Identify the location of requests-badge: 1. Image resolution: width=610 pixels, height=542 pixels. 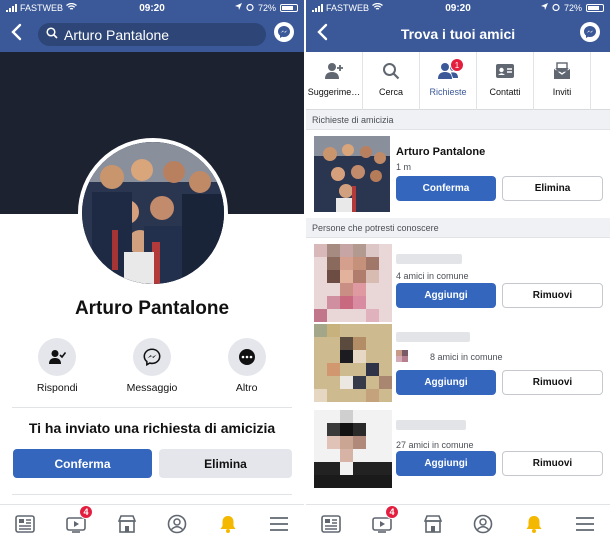
(457, 65).